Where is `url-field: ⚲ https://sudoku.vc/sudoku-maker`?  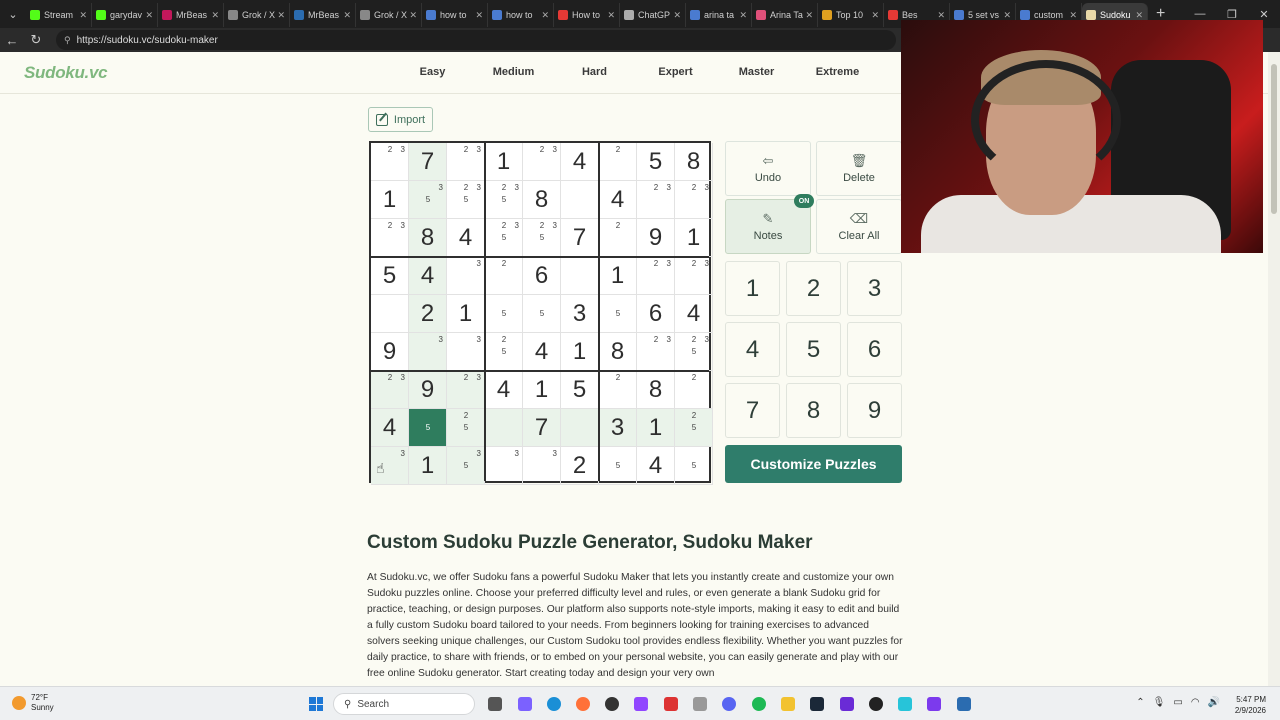
url-field: ⚲ https://sudoku.vc/sudoku-maker is located at coordinates (476, 40).